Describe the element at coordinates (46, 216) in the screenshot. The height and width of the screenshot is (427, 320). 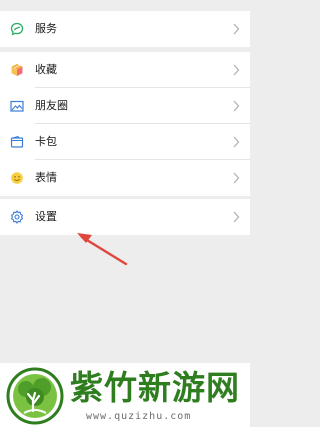
I see `settings-label: 设置` at that location.